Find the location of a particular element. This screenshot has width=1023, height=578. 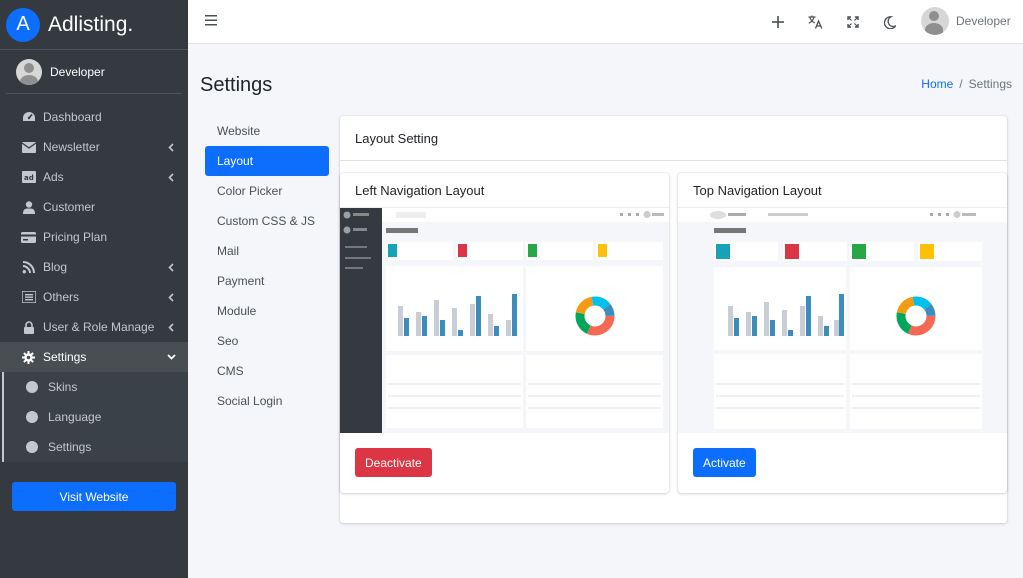

sidebar-item-pricing-plan: Pricing Plan is located at coordinates (94, 237).